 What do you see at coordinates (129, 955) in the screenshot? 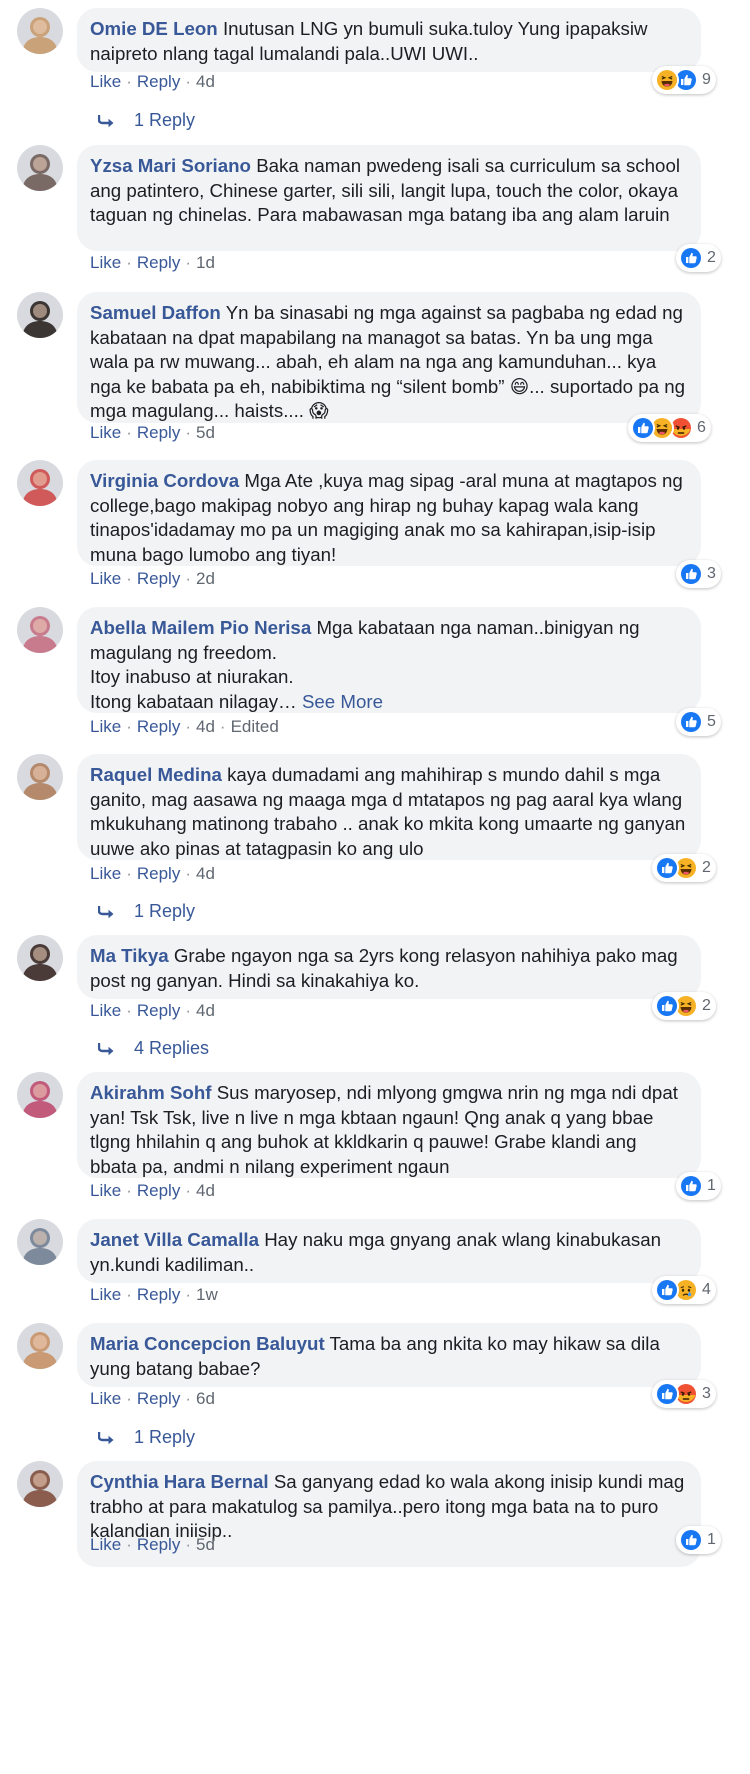
I see `commenter-name: Ma Tikya` at bounding box center [129, 955].